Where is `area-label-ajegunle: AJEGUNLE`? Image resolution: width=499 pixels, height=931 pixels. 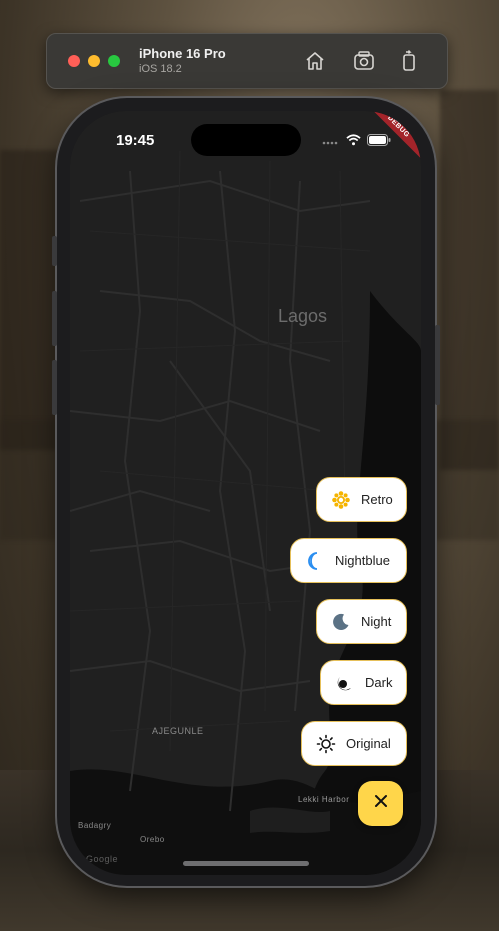
area-label-ajegunle: AJEGUNLE is located at coordinates (178, 731).